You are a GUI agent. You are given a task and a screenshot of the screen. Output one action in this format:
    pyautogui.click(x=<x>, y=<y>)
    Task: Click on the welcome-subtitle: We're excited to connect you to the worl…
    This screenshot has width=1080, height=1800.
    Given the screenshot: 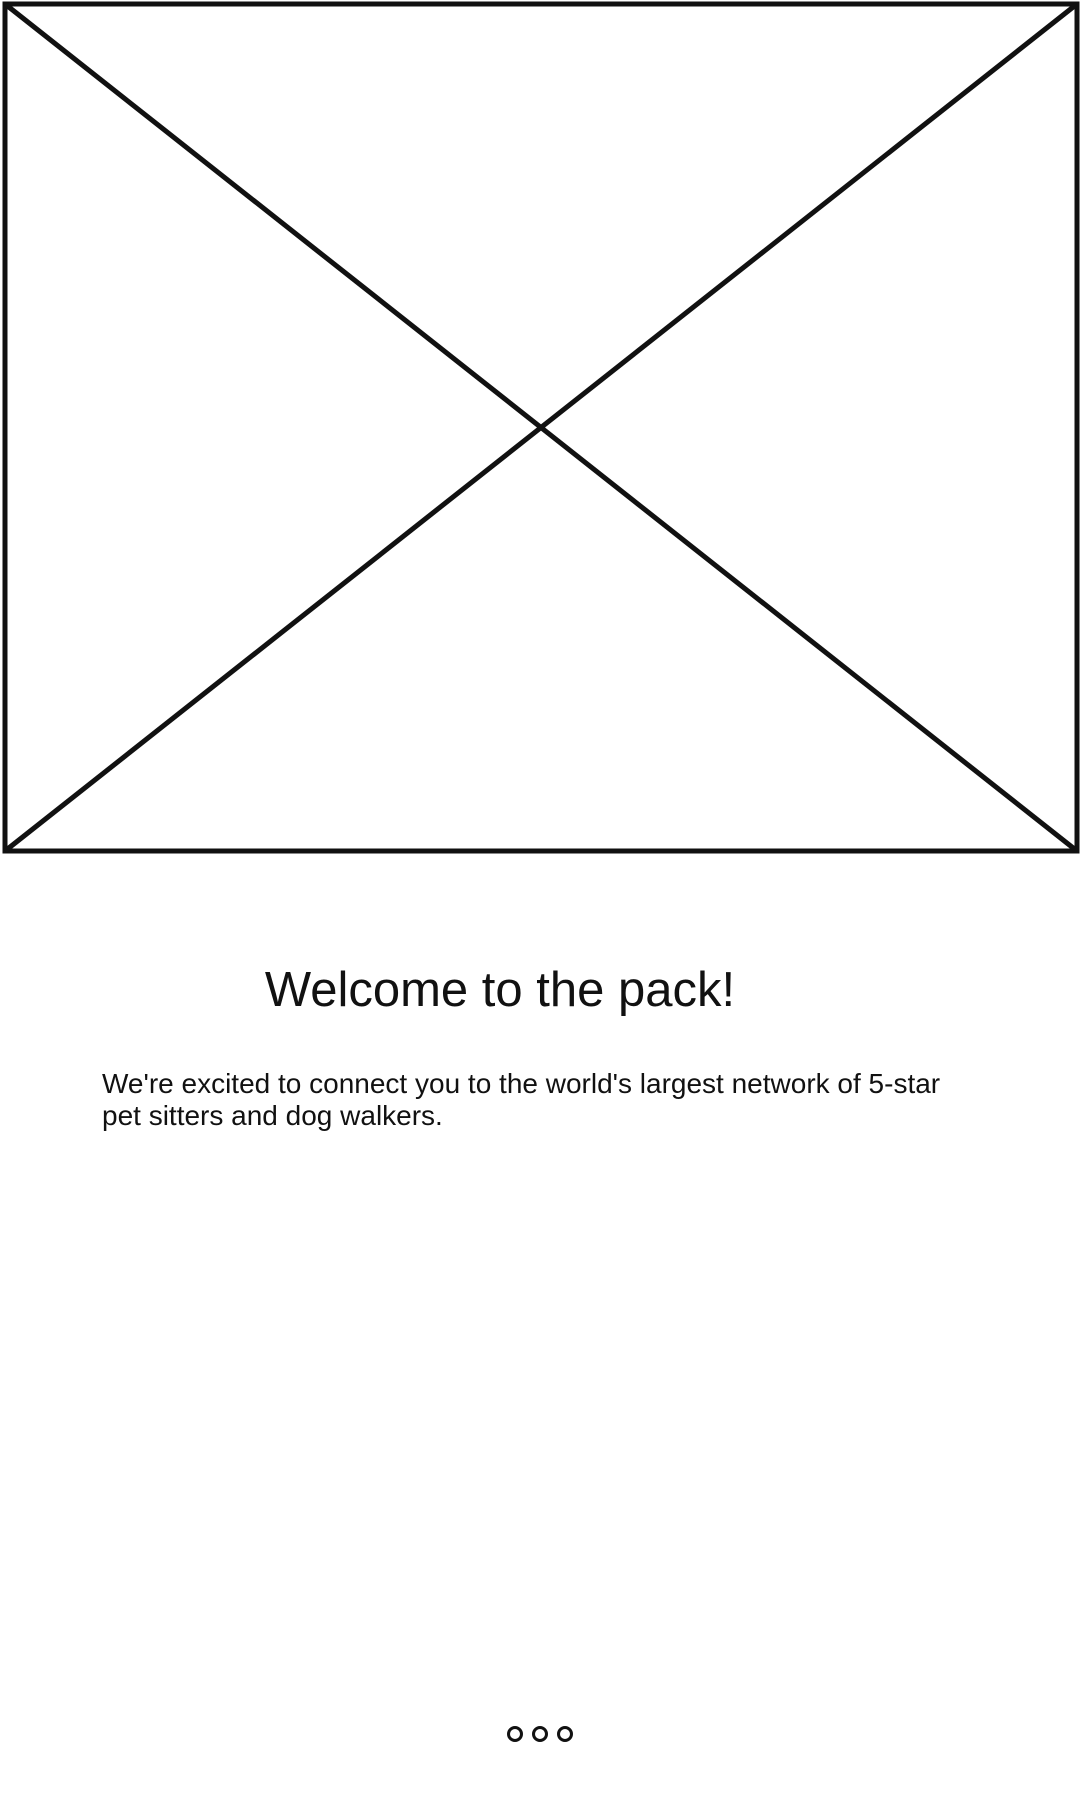 What is the action you would take?
    pyautogui.click(x=521, y=1099)
    